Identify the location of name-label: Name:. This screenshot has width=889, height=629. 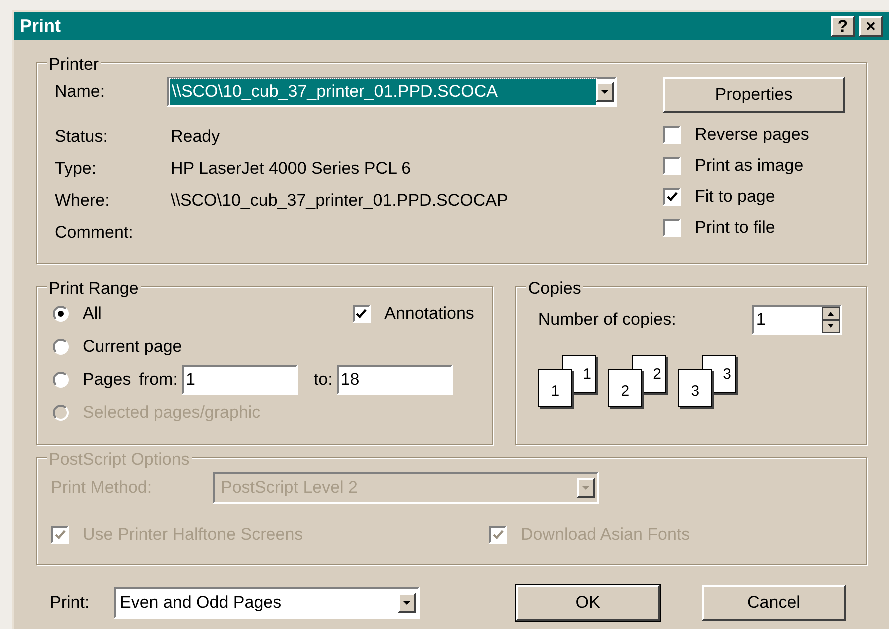
(80, 92).